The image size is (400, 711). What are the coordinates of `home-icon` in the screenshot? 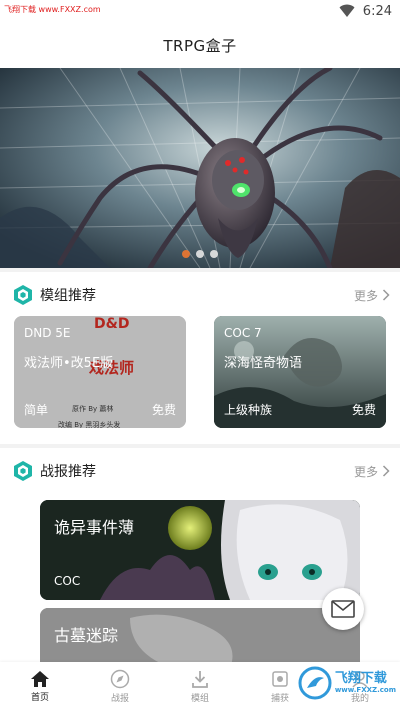 It's located at (40, 679).